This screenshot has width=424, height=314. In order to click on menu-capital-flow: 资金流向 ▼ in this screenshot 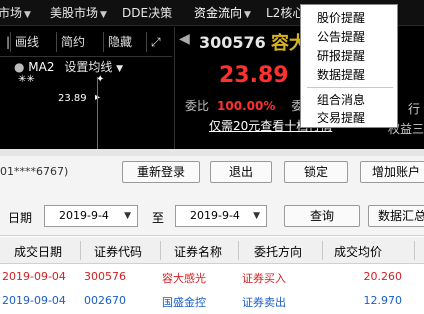, I will do `click(222, 13)`.